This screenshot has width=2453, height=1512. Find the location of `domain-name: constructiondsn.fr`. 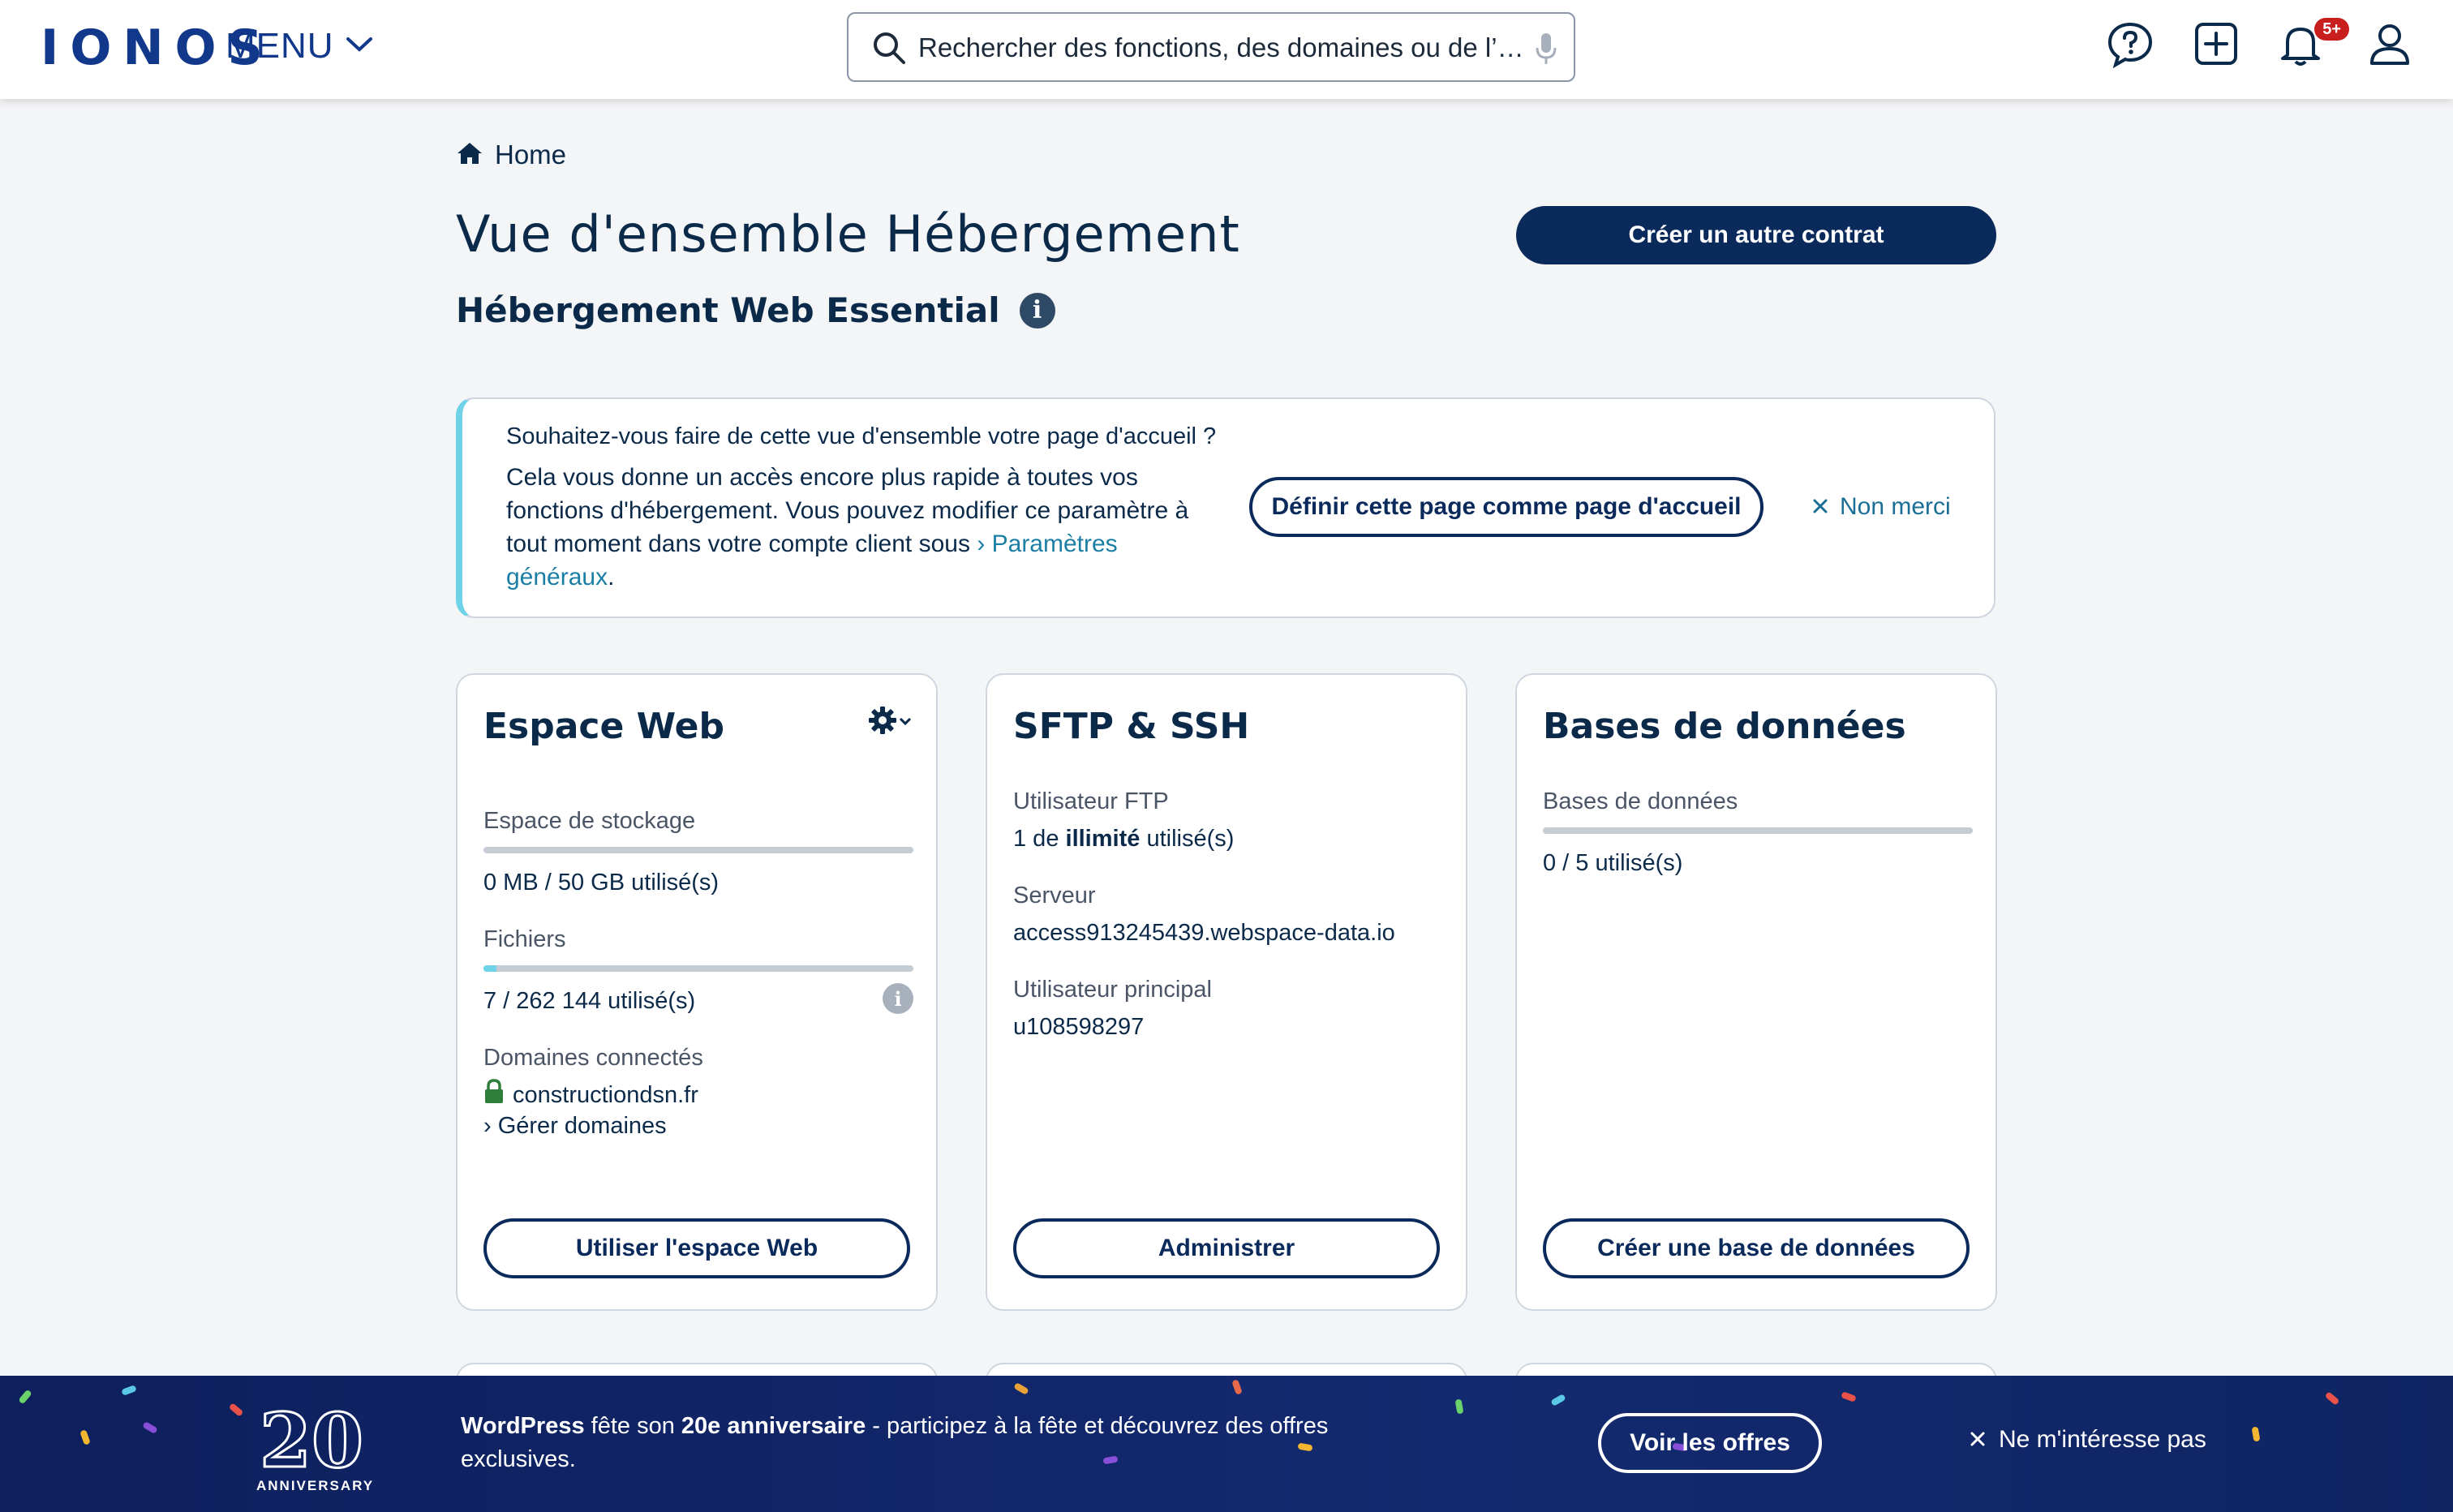

domain-name: constructiondsn.fr is located at coordinates (605, 1095).